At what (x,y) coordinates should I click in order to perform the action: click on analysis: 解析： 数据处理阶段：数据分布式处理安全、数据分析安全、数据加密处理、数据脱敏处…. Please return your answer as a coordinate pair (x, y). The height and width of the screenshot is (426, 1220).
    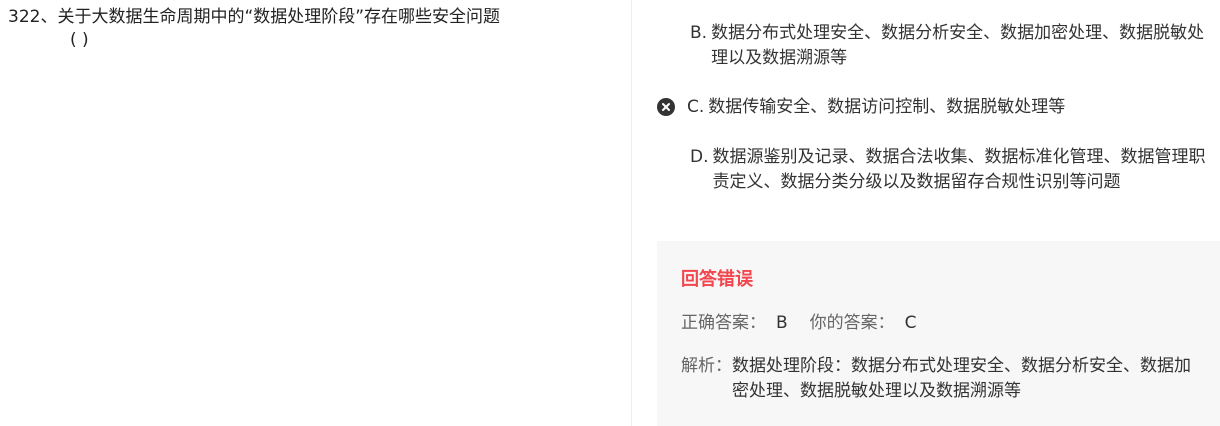
    Looking at the image, I should click on (941, 379).